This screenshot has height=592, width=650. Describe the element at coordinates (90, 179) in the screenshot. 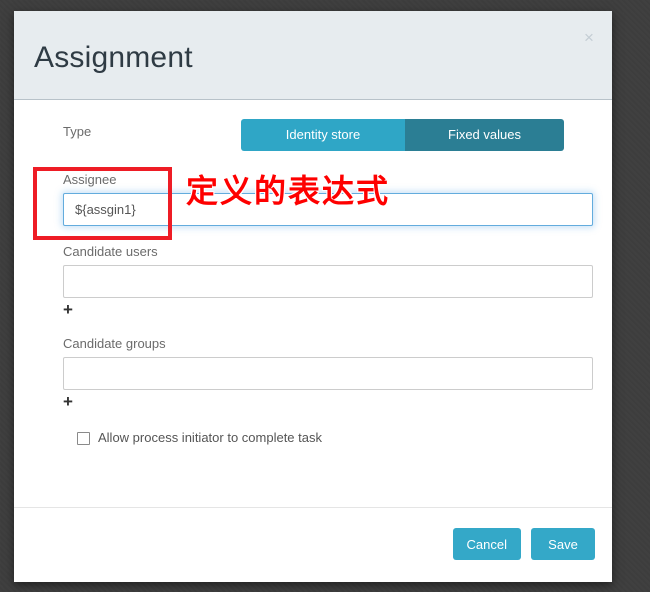

I see `assignee-label: Assignee` at that location.